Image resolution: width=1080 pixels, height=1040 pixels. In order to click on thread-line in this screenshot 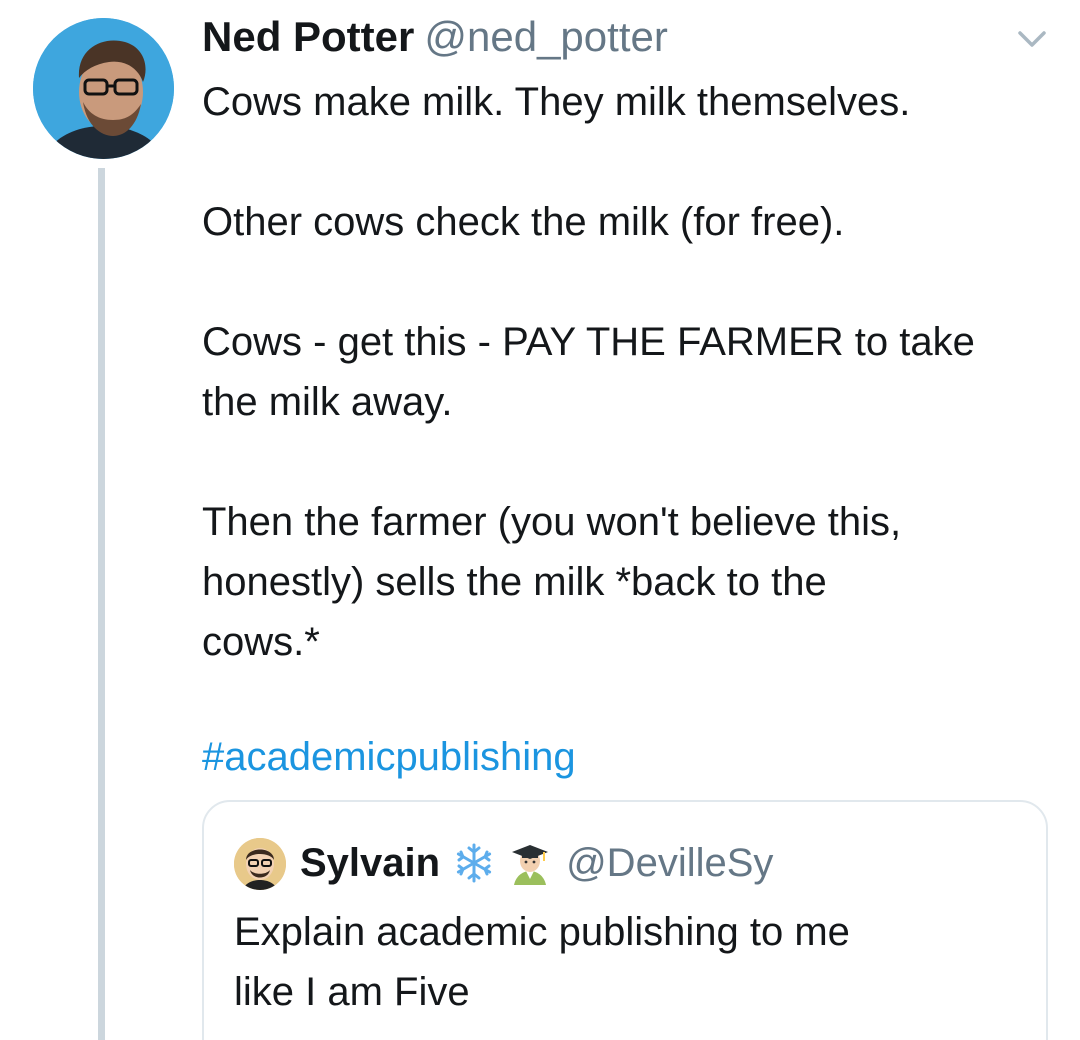, I will do `click(101, 604)`.